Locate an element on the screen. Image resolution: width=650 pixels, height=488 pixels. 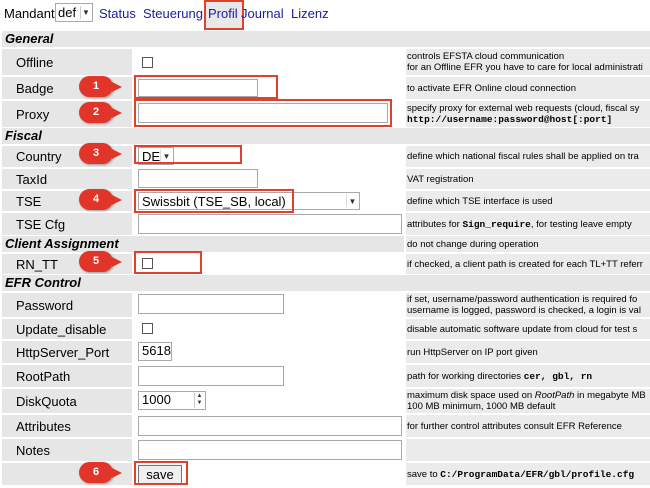
row-taxid: TaxId VAT registration is located at coordinates (326, 179).